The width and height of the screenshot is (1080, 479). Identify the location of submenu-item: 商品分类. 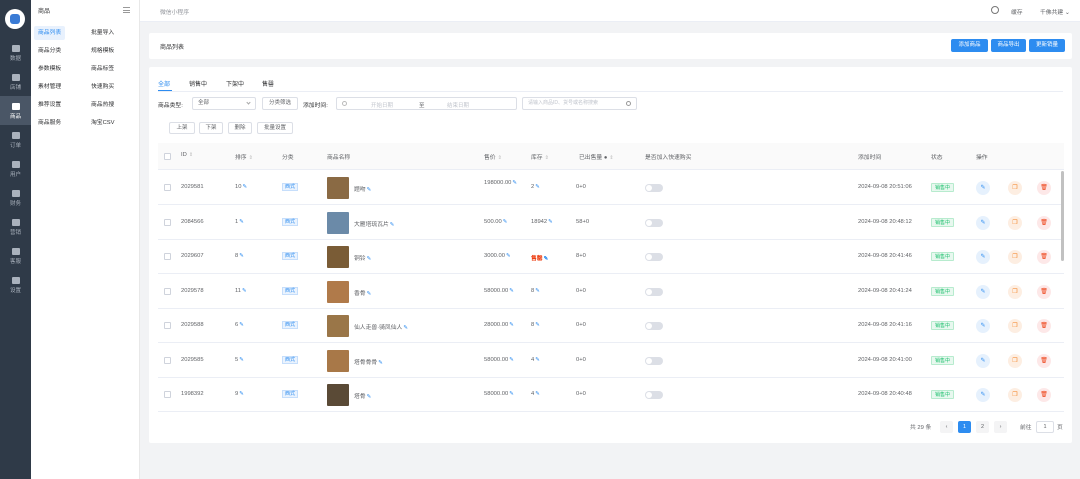
(49, 51).